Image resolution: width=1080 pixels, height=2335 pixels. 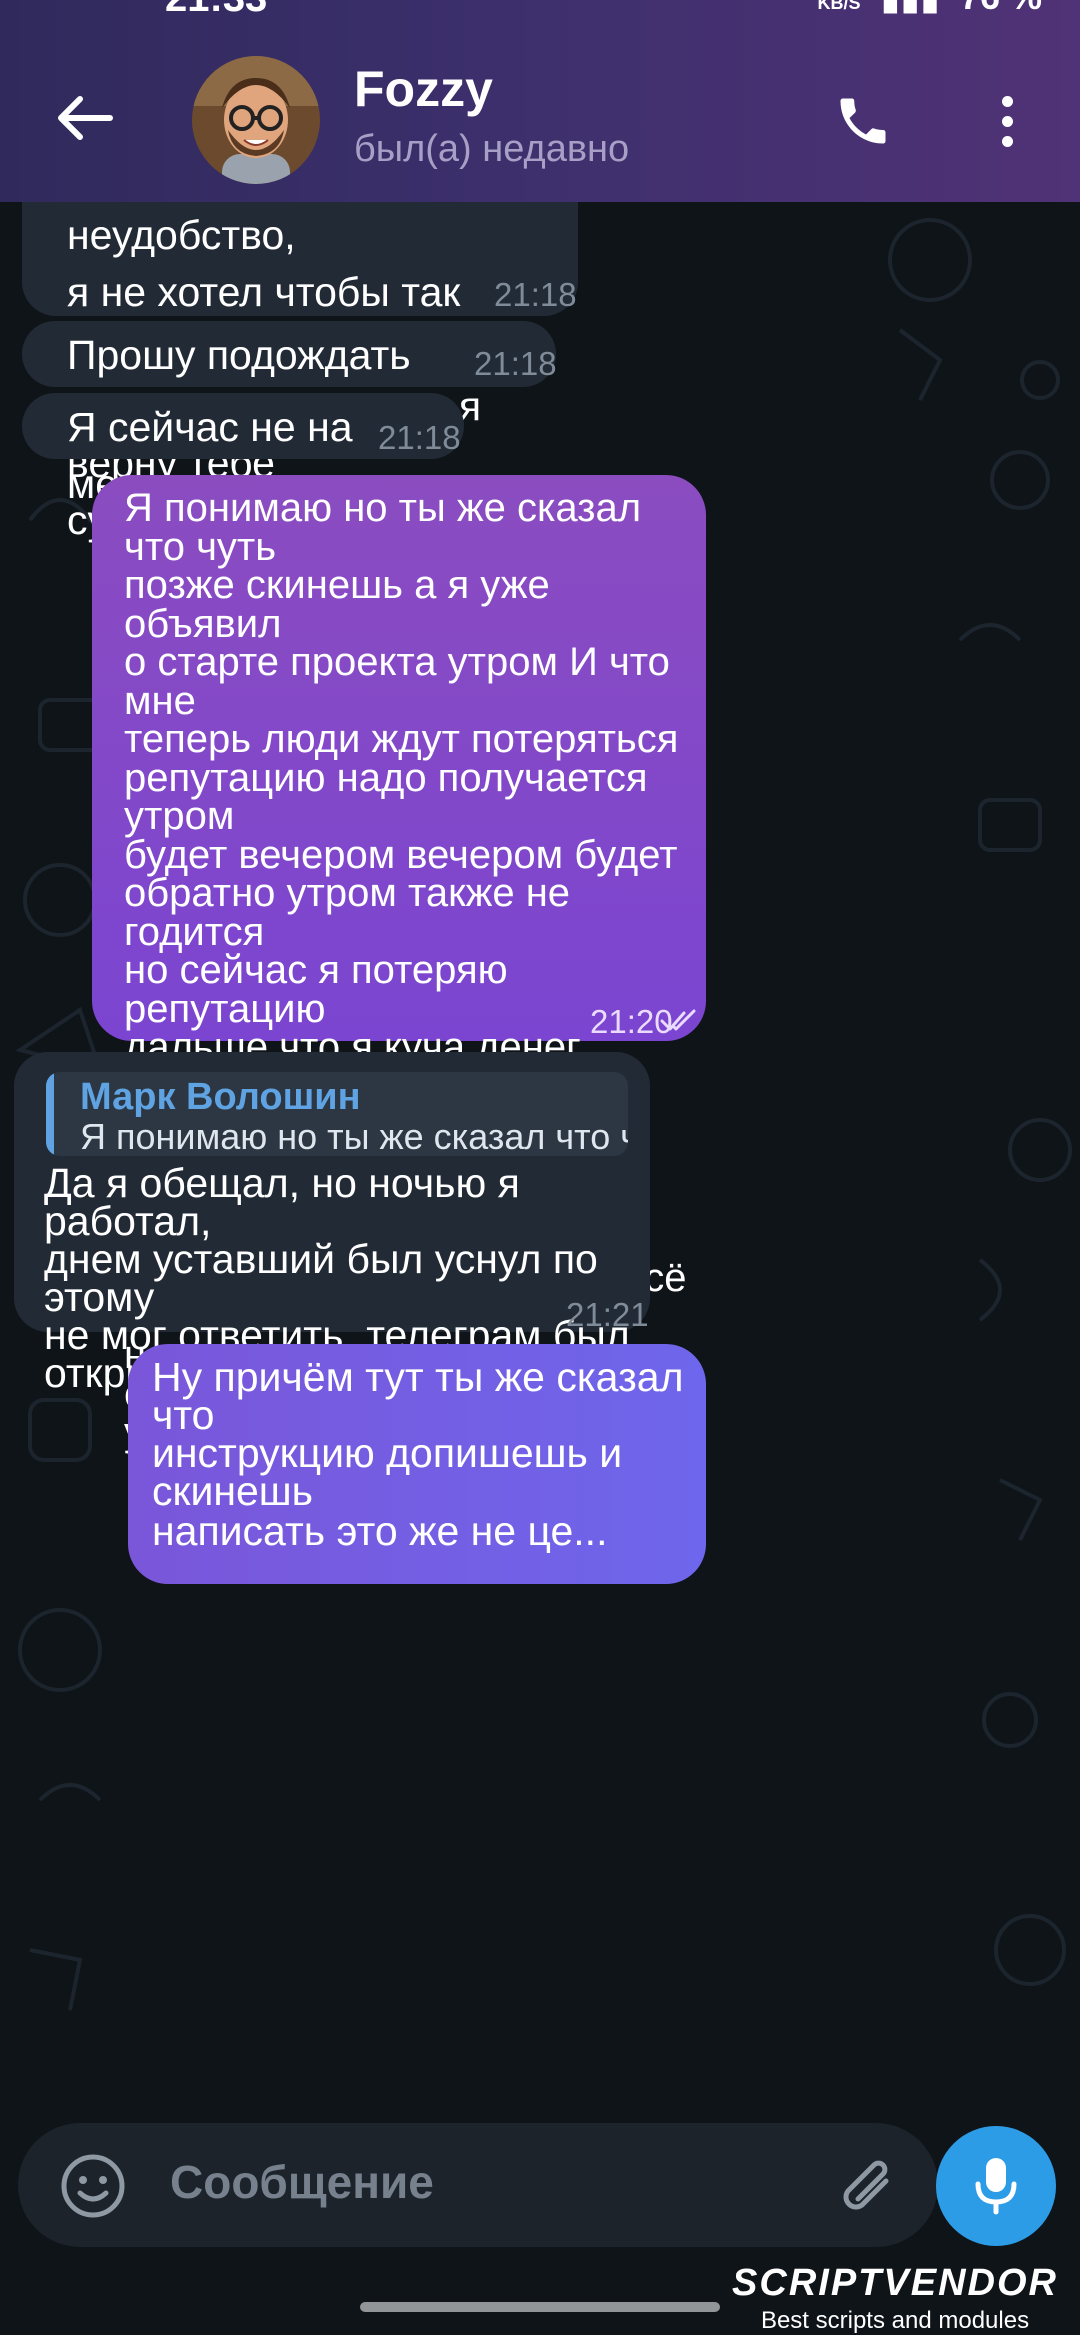 I want to click on status-time: 21:33, so click(x=216, y=10).